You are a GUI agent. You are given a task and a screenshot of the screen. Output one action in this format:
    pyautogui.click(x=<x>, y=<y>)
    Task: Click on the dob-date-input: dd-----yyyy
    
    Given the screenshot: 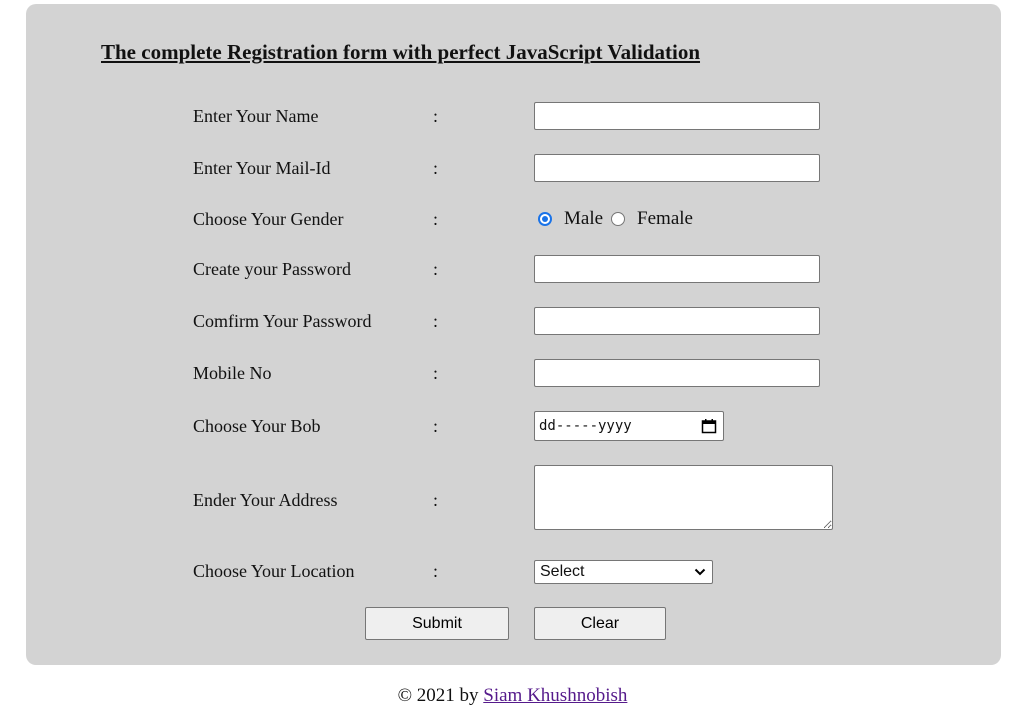 What is the action you would take?
    pyautogui.click(x=629, y=426)
    